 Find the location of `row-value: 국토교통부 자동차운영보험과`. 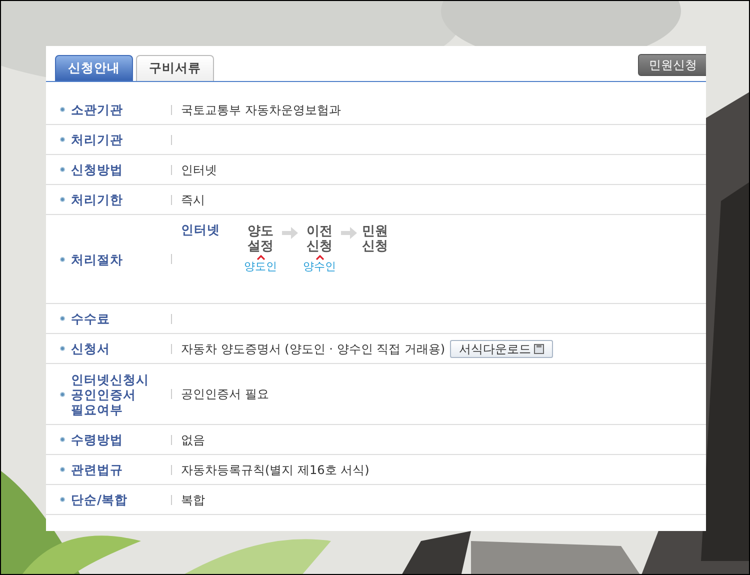

row-value: 국토교통부 자동차운영보험과 is located at coordinates (261, 110).